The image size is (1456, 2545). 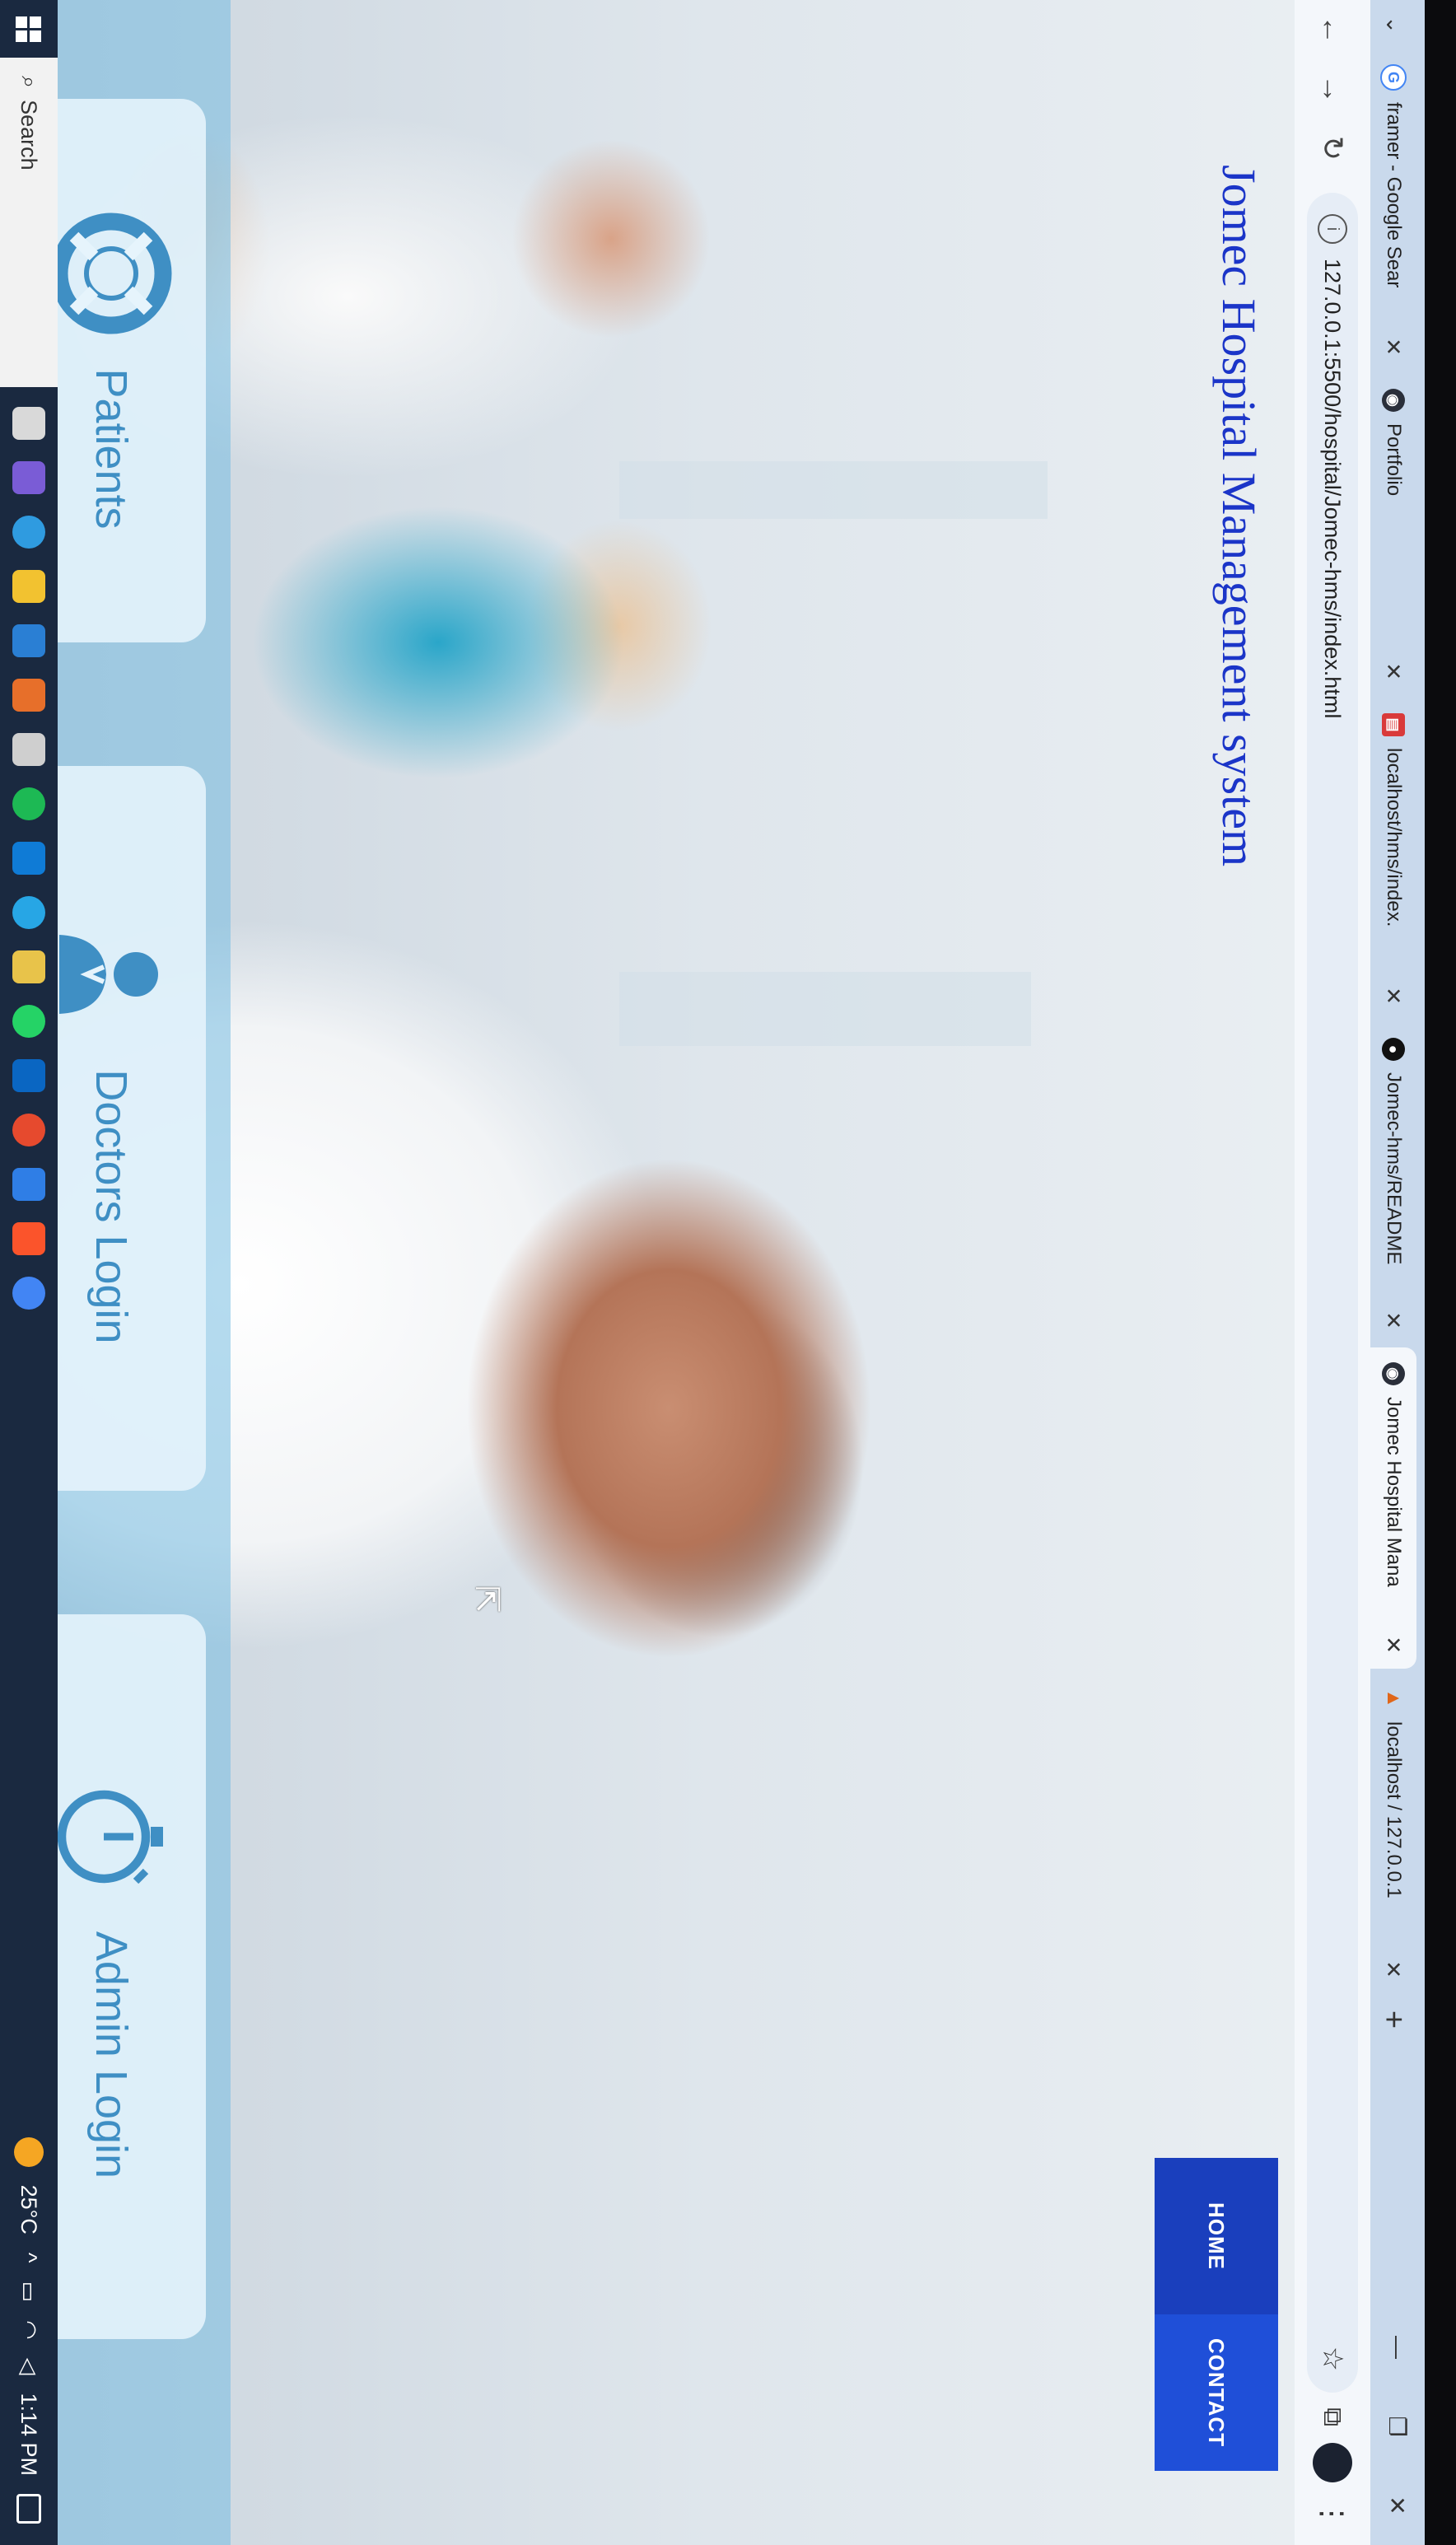 What do you see at coordinates (28, 1076) in the screenshot?
I see `linkedin-icon` at bounding box center [28, 1076].